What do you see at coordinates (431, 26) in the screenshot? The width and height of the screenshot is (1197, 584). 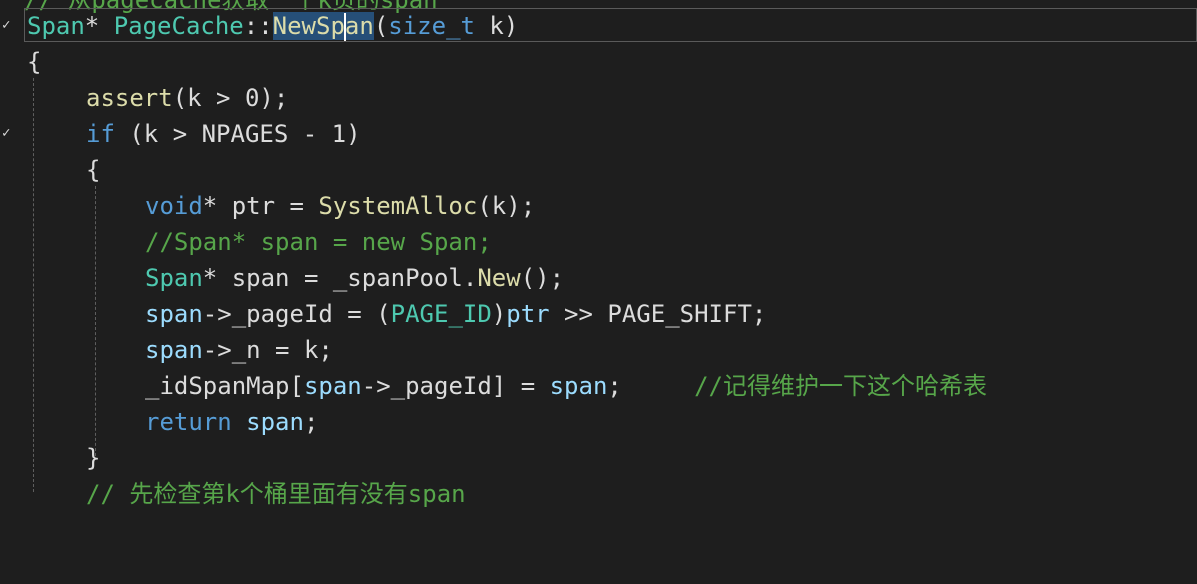 I see `param-type: size_t` at bounding box center [431, 26].